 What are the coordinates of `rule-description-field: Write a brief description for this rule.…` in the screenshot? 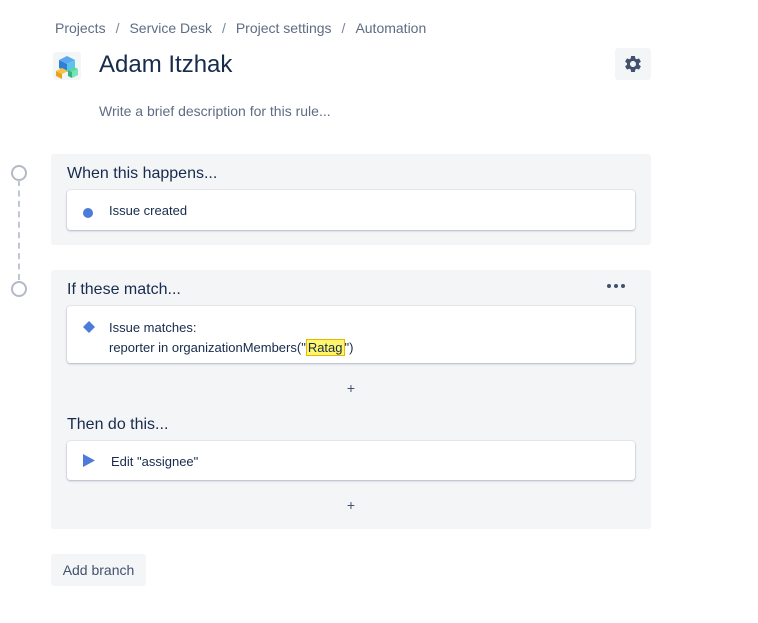 It's located at (215, 111).